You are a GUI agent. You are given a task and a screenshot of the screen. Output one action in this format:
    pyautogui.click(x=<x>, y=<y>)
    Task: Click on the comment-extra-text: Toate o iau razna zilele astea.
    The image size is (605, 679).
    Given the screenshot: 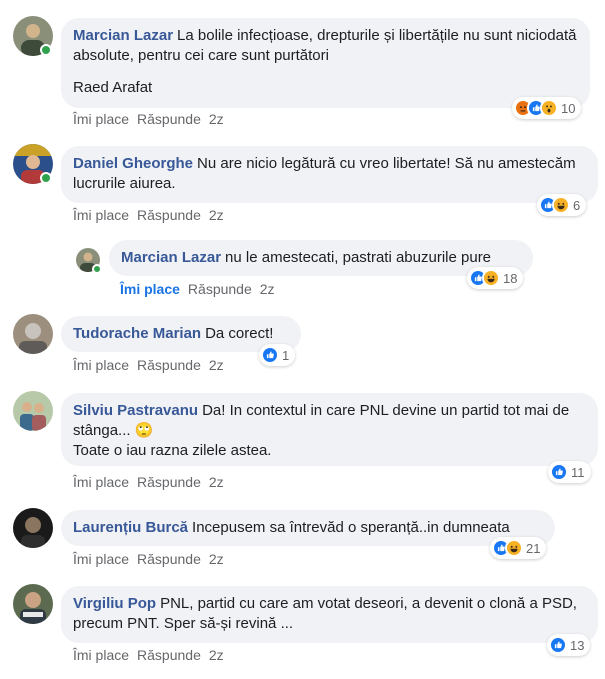 What is the action you would take?
    pyautogui.click(x=172, y=450)
    